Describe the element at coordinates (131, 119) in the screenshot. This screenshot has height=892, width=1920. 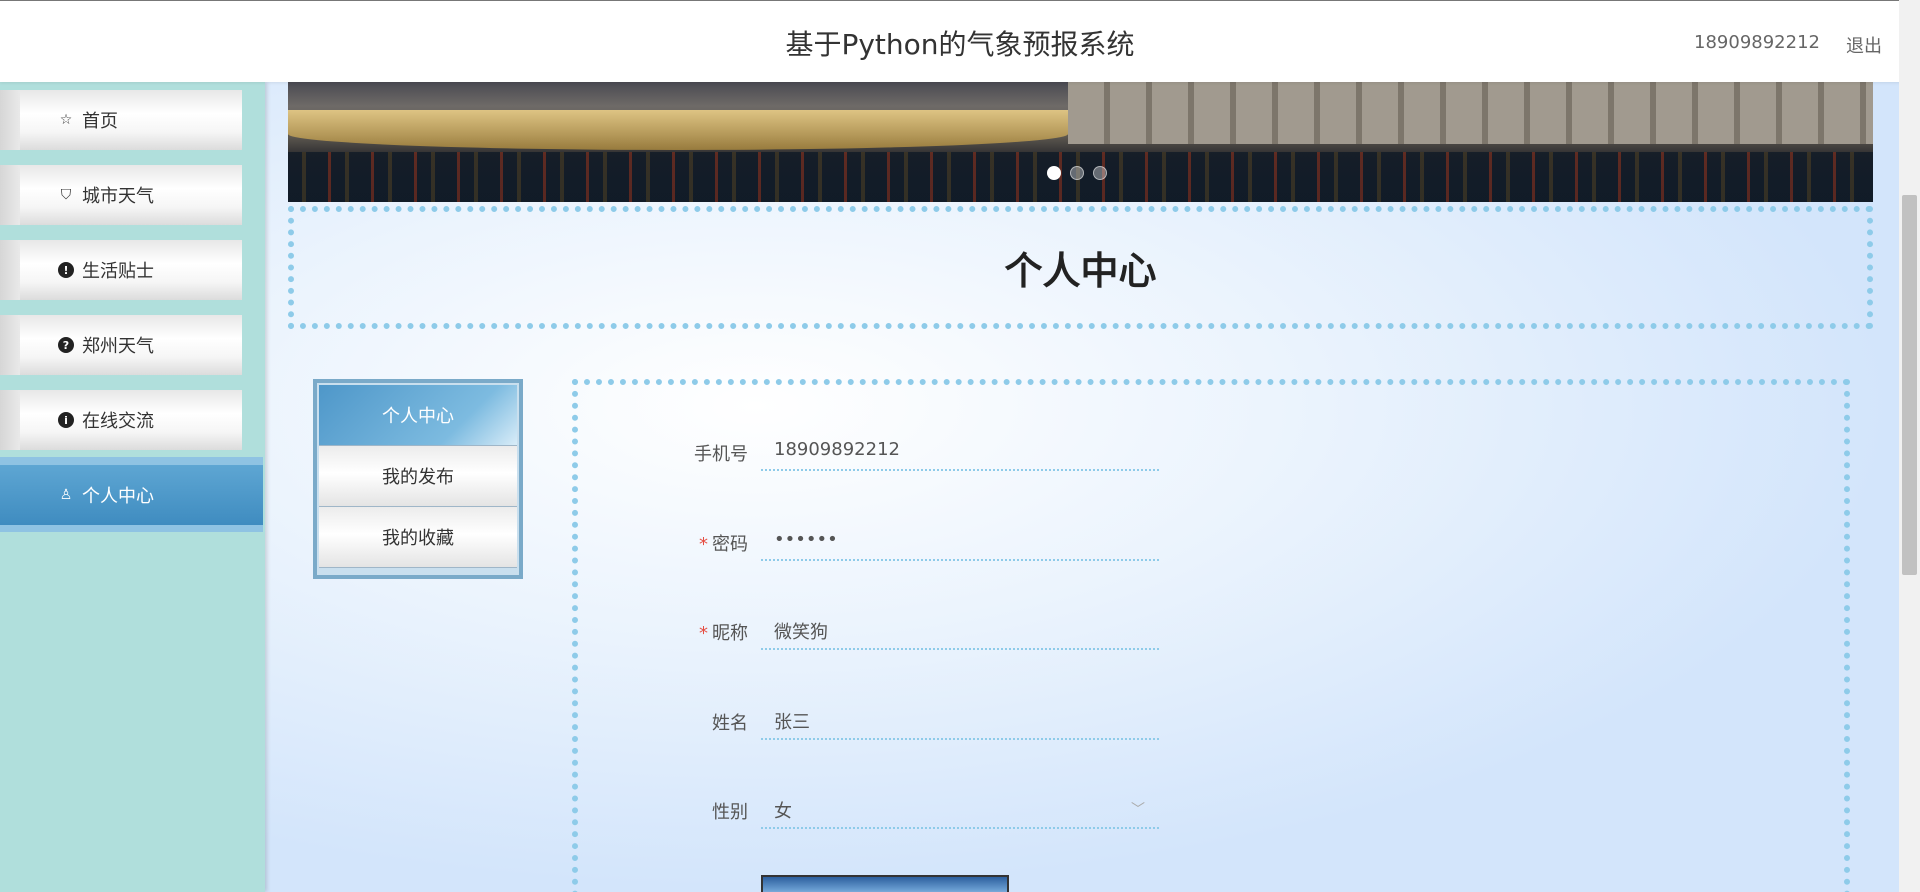
I see `sidebar-item-home: ☆ 首页` at that location.